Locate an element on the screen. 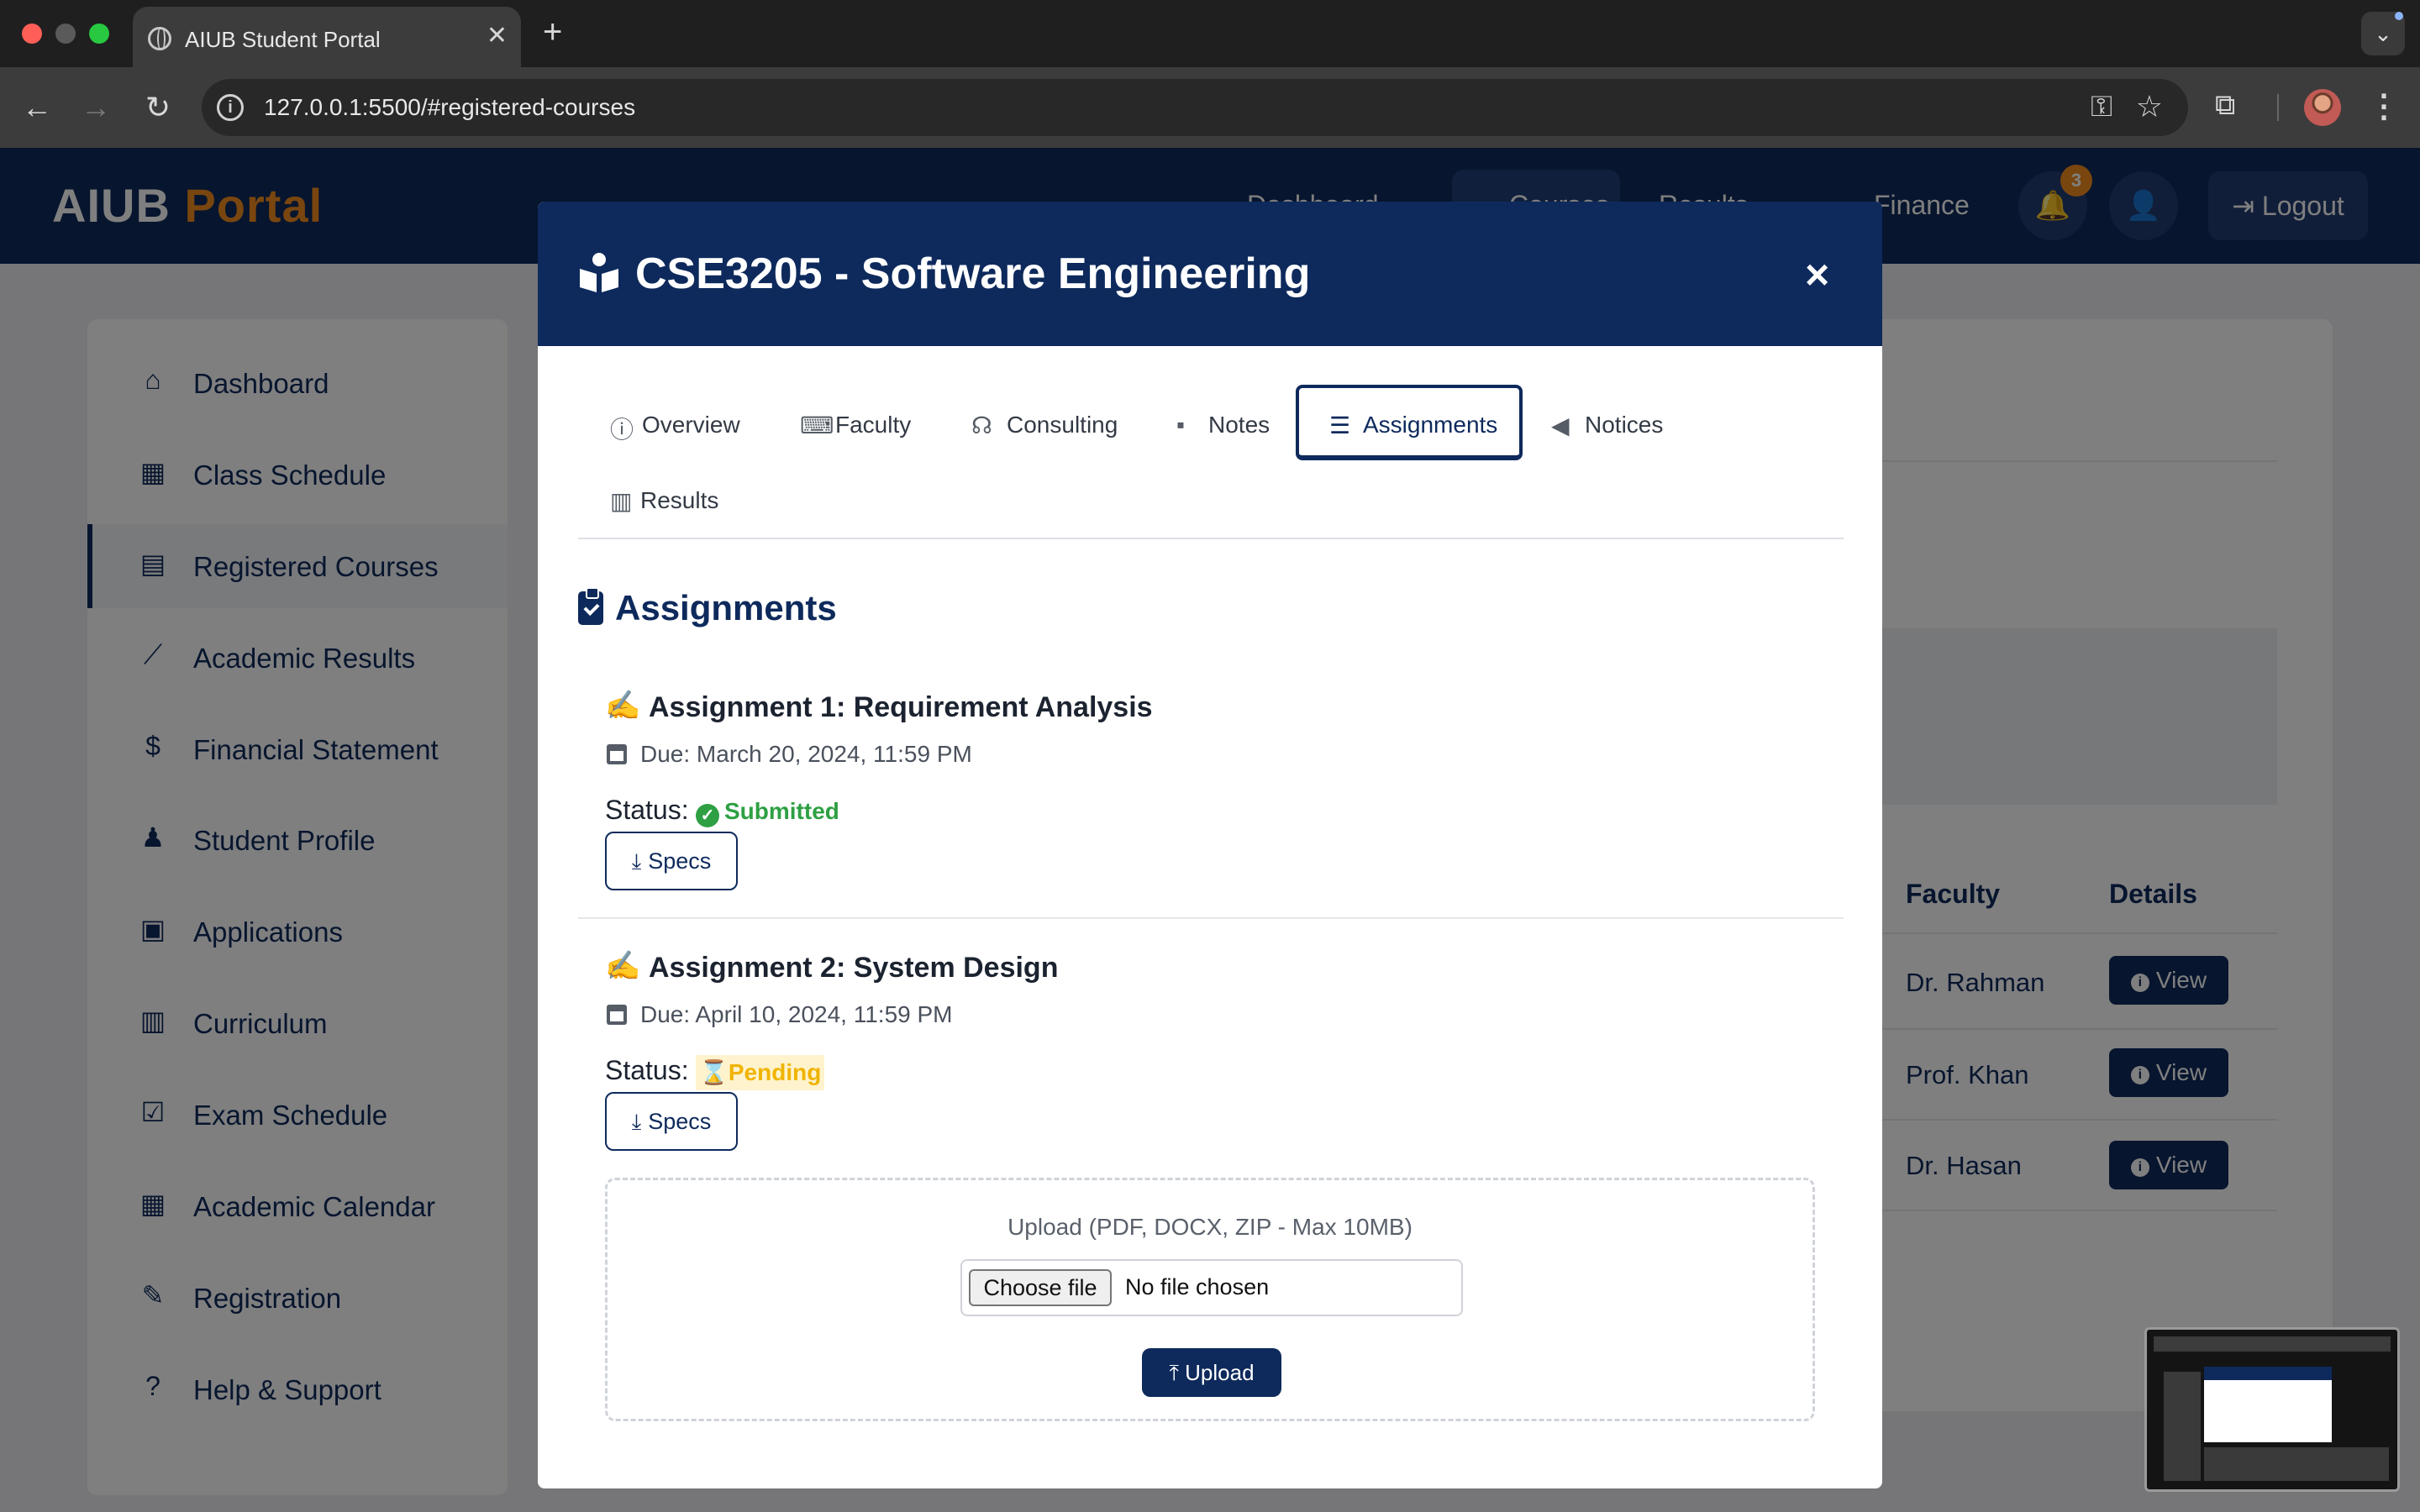  sticky-note-icon: ▪ is located at coordinates (1180, 425).